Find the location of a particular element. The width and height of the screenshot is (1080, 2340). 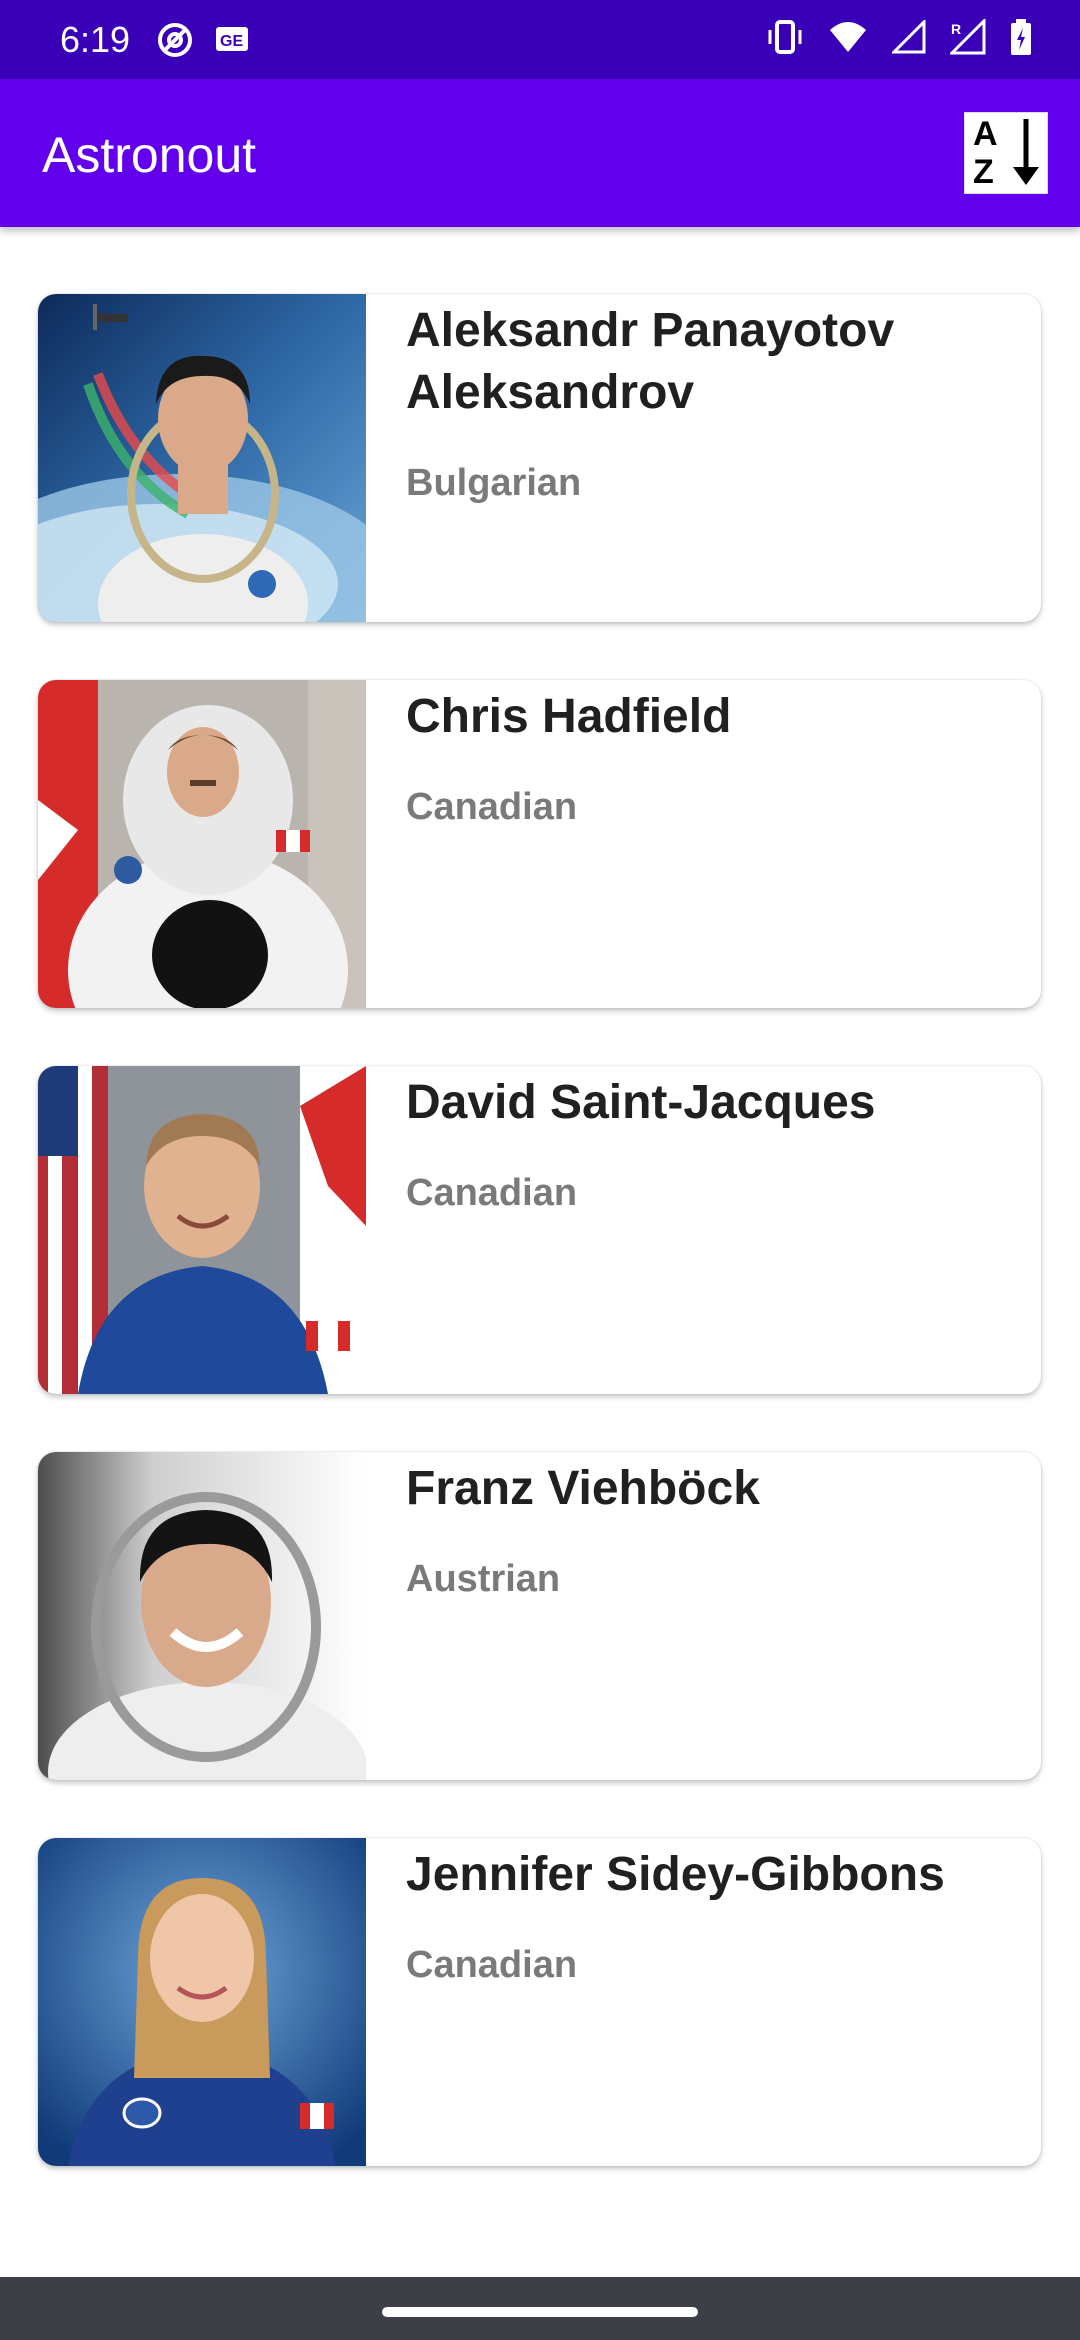

app-bar: Astronout is located at coordinates (540, 153).